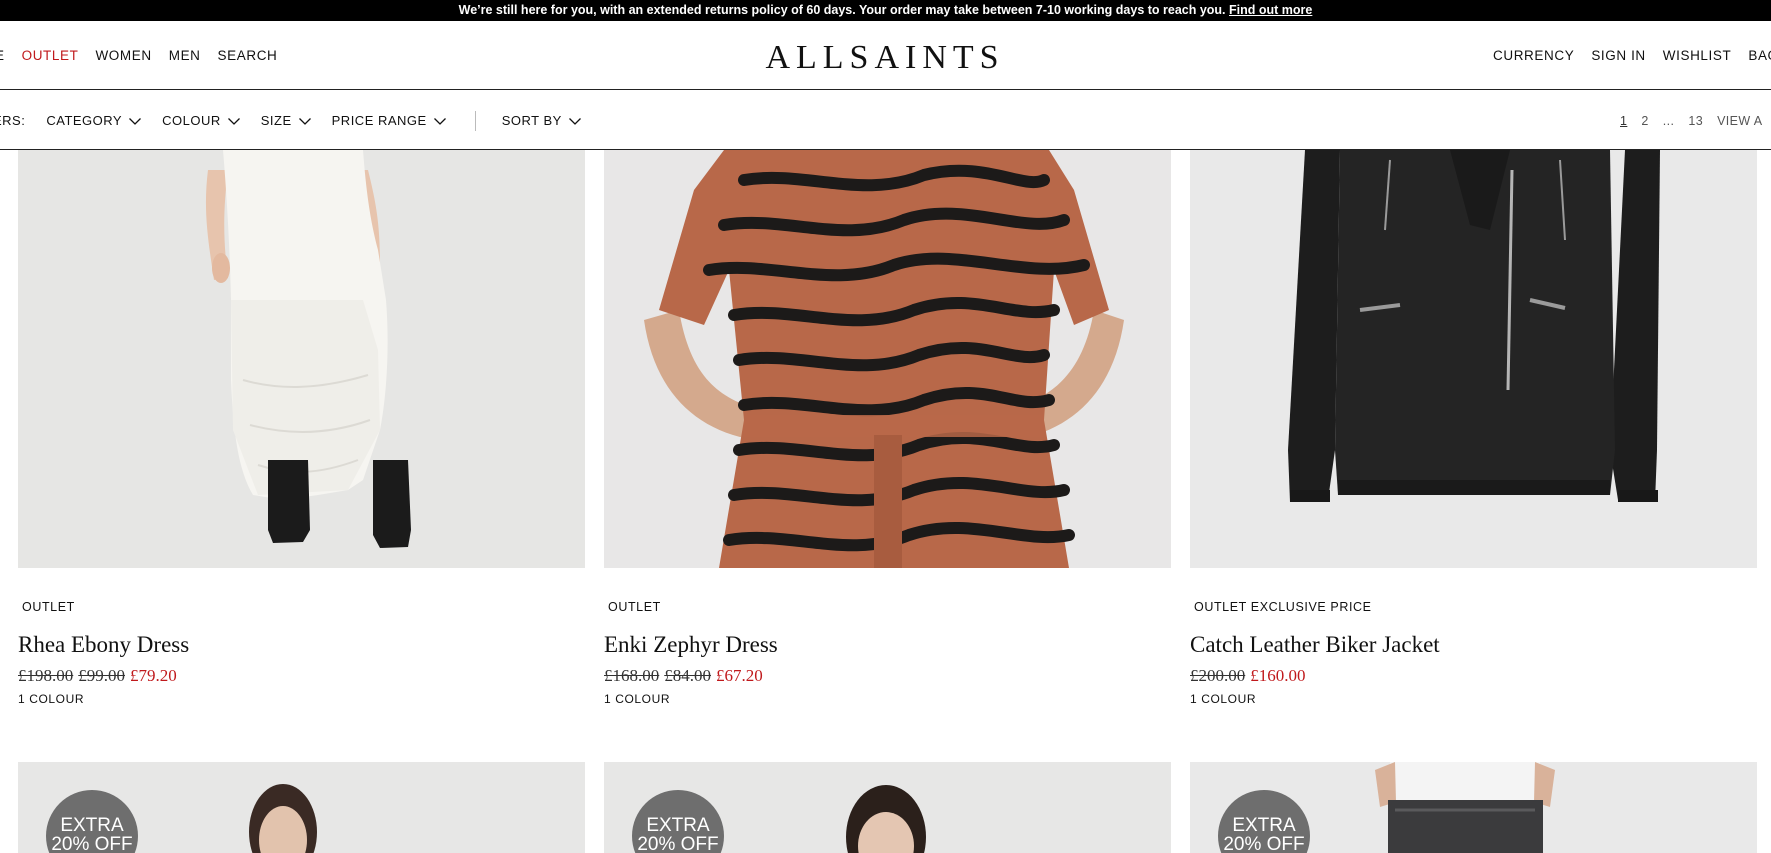 Image resolution: width=1771 pixels, height=853 pixels. Describe the element at coordinates (1697, 55) in the screenshot. I see `wishlist-link: WISHLIST` at that location.